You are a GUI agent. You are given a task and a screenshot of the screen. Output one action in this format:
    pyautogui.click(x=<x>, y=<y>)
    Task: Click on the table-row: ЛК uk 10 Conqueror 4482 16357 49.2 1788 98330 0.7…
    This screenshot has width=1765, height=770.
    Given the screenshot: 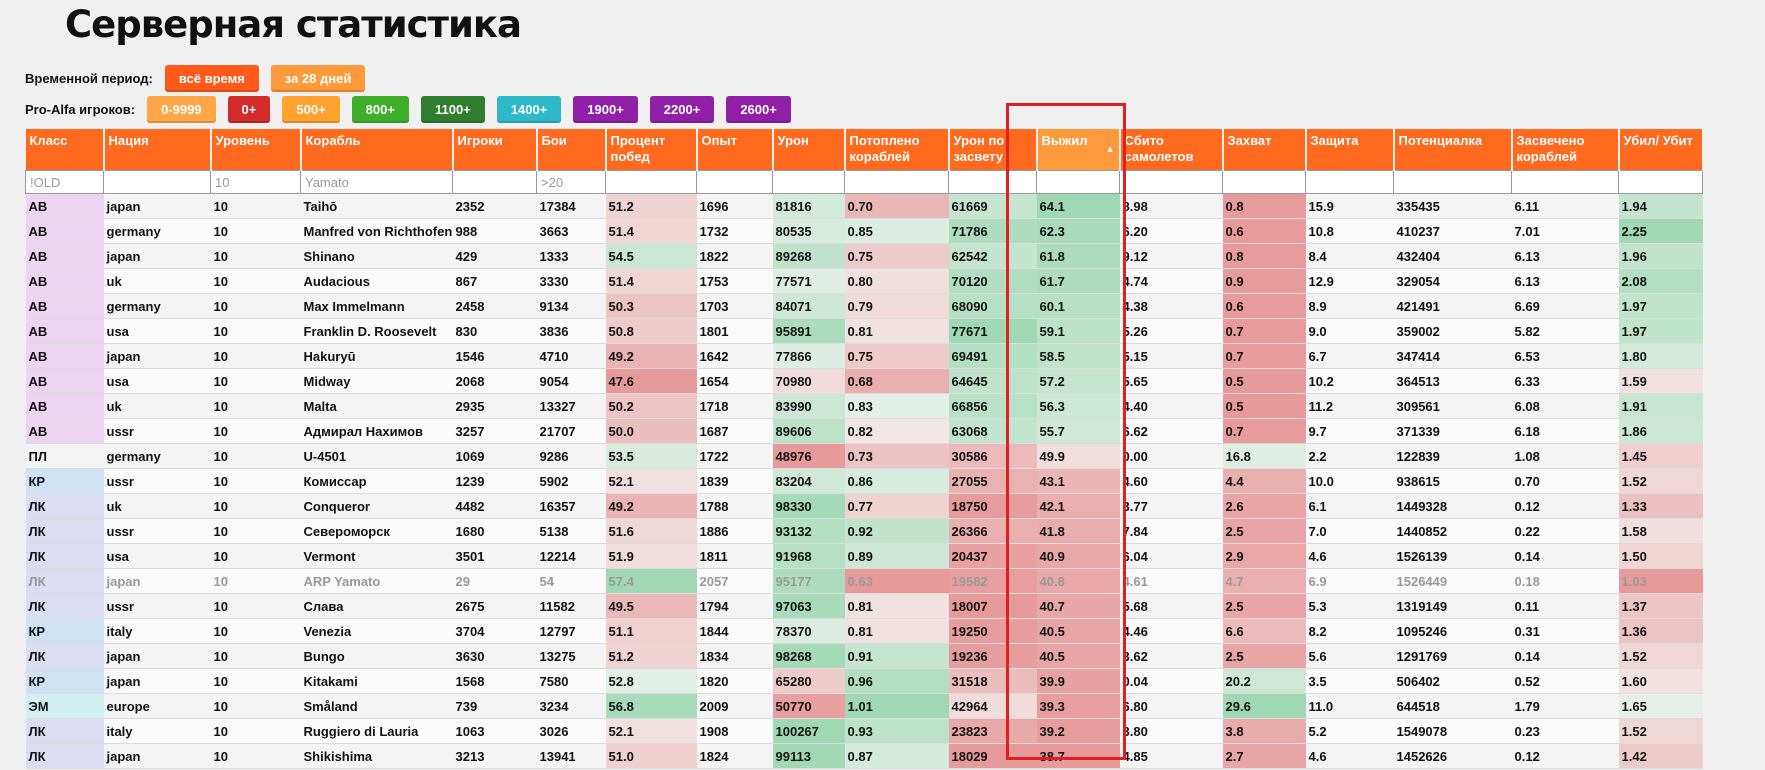 What is the action you would take?
    pyautogui.click(x=864, y=506)
    